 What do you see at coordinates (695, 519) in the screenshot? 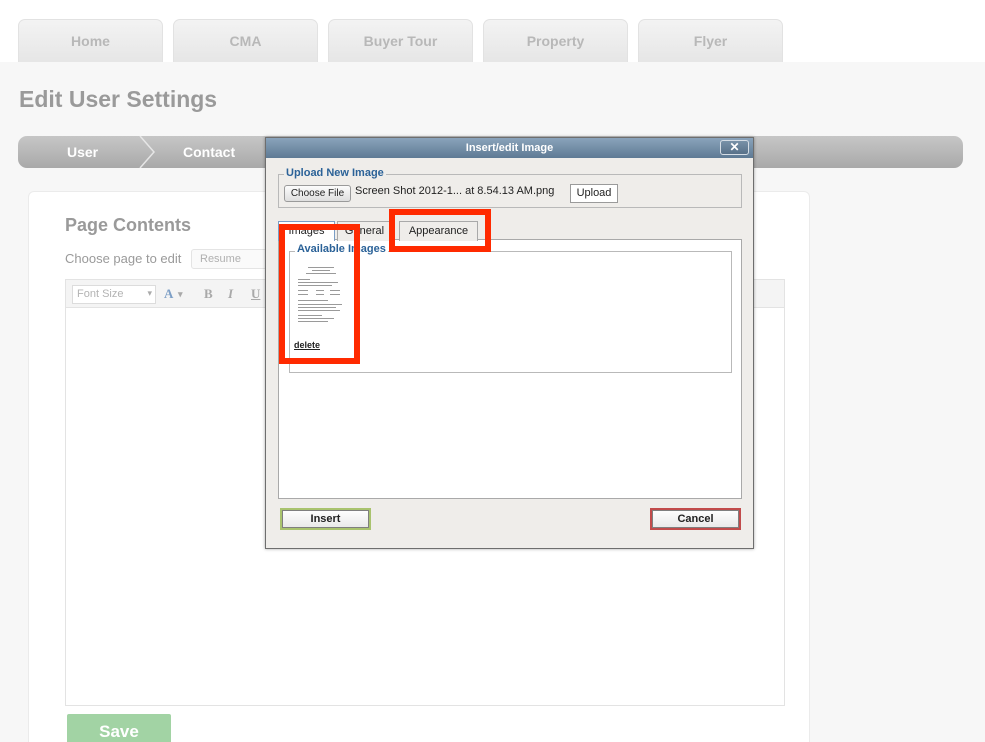
I see `cancel-button: Cancel` at bounding box center [695, 519].